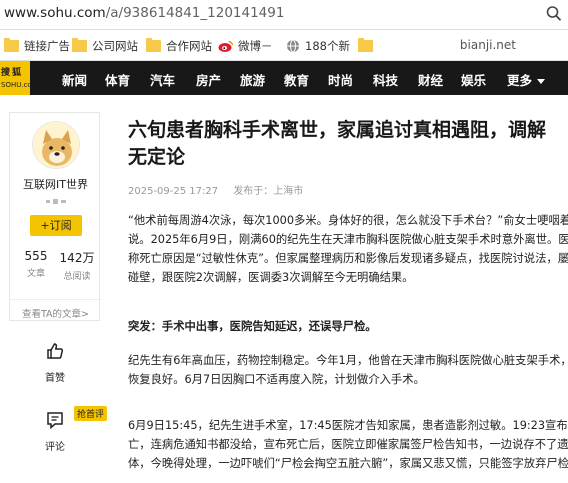 The image size is (568, 483). Describe the element at coordinates (340, 79) in the screenshot. I see `nav-item-fashion: 时尚` at that location.